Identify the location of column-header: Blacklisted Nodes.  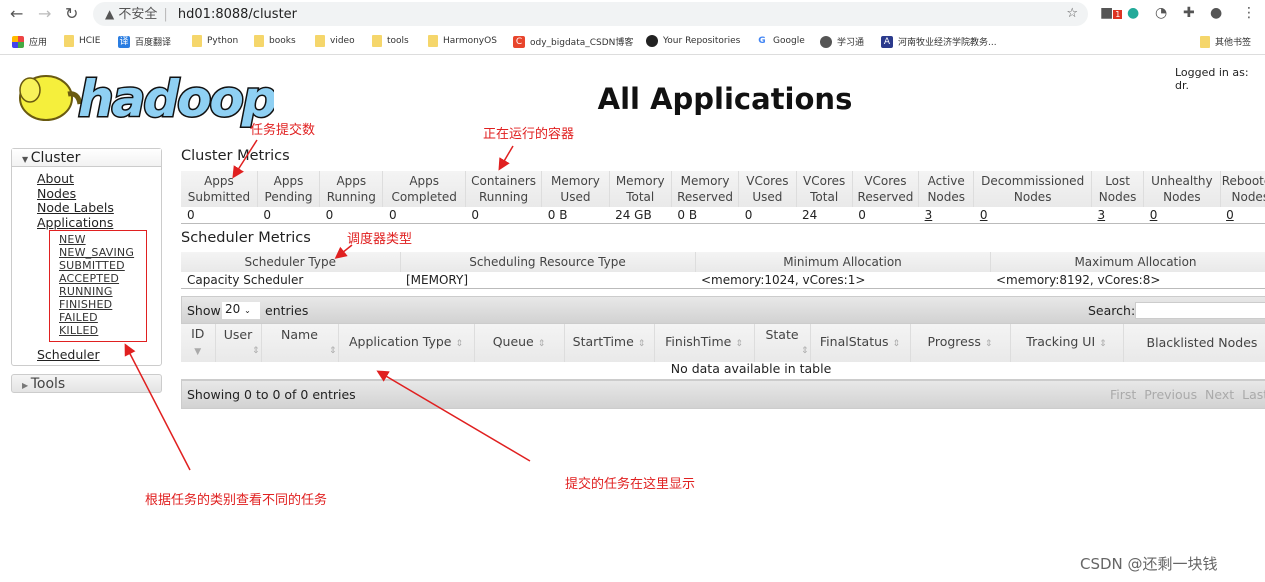
(1194, 343).